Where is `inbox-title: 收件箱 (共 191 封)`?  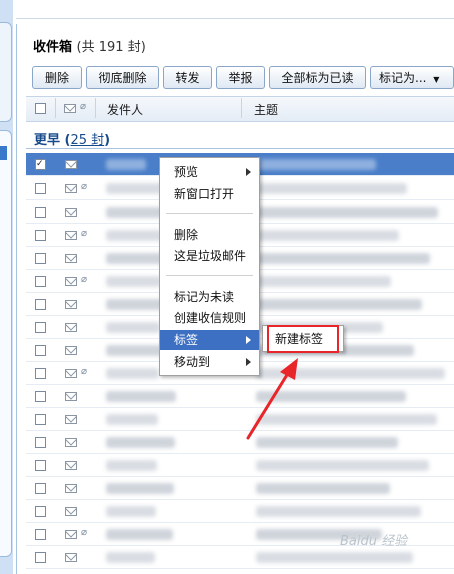 inbox-title: 收件箱 (共 191 封) is located at coordinates (89, 45).